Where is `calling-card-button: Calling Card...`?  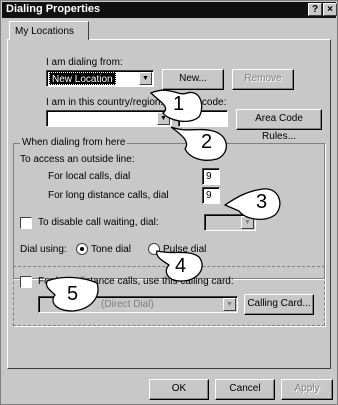 calling-card-button: Calling Card... is located at coordinates (279, 304).